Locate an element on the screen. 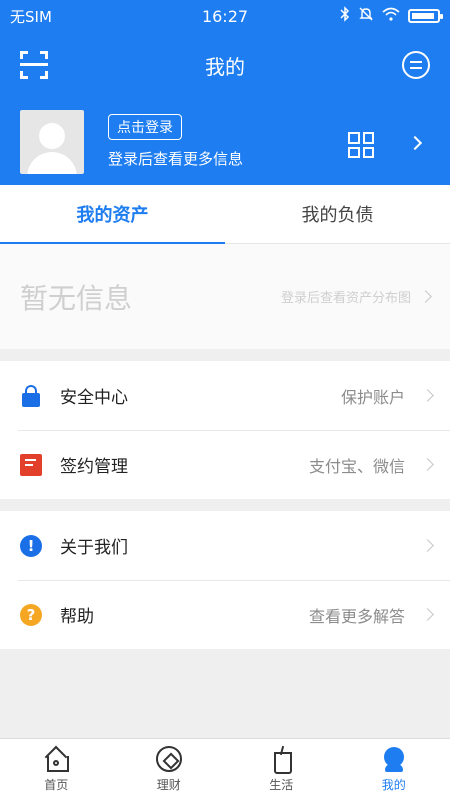 Image resolution: width=450 pixels, height=800 pixels. nav-item-me: 我的 is located at coordinates (394, 769).